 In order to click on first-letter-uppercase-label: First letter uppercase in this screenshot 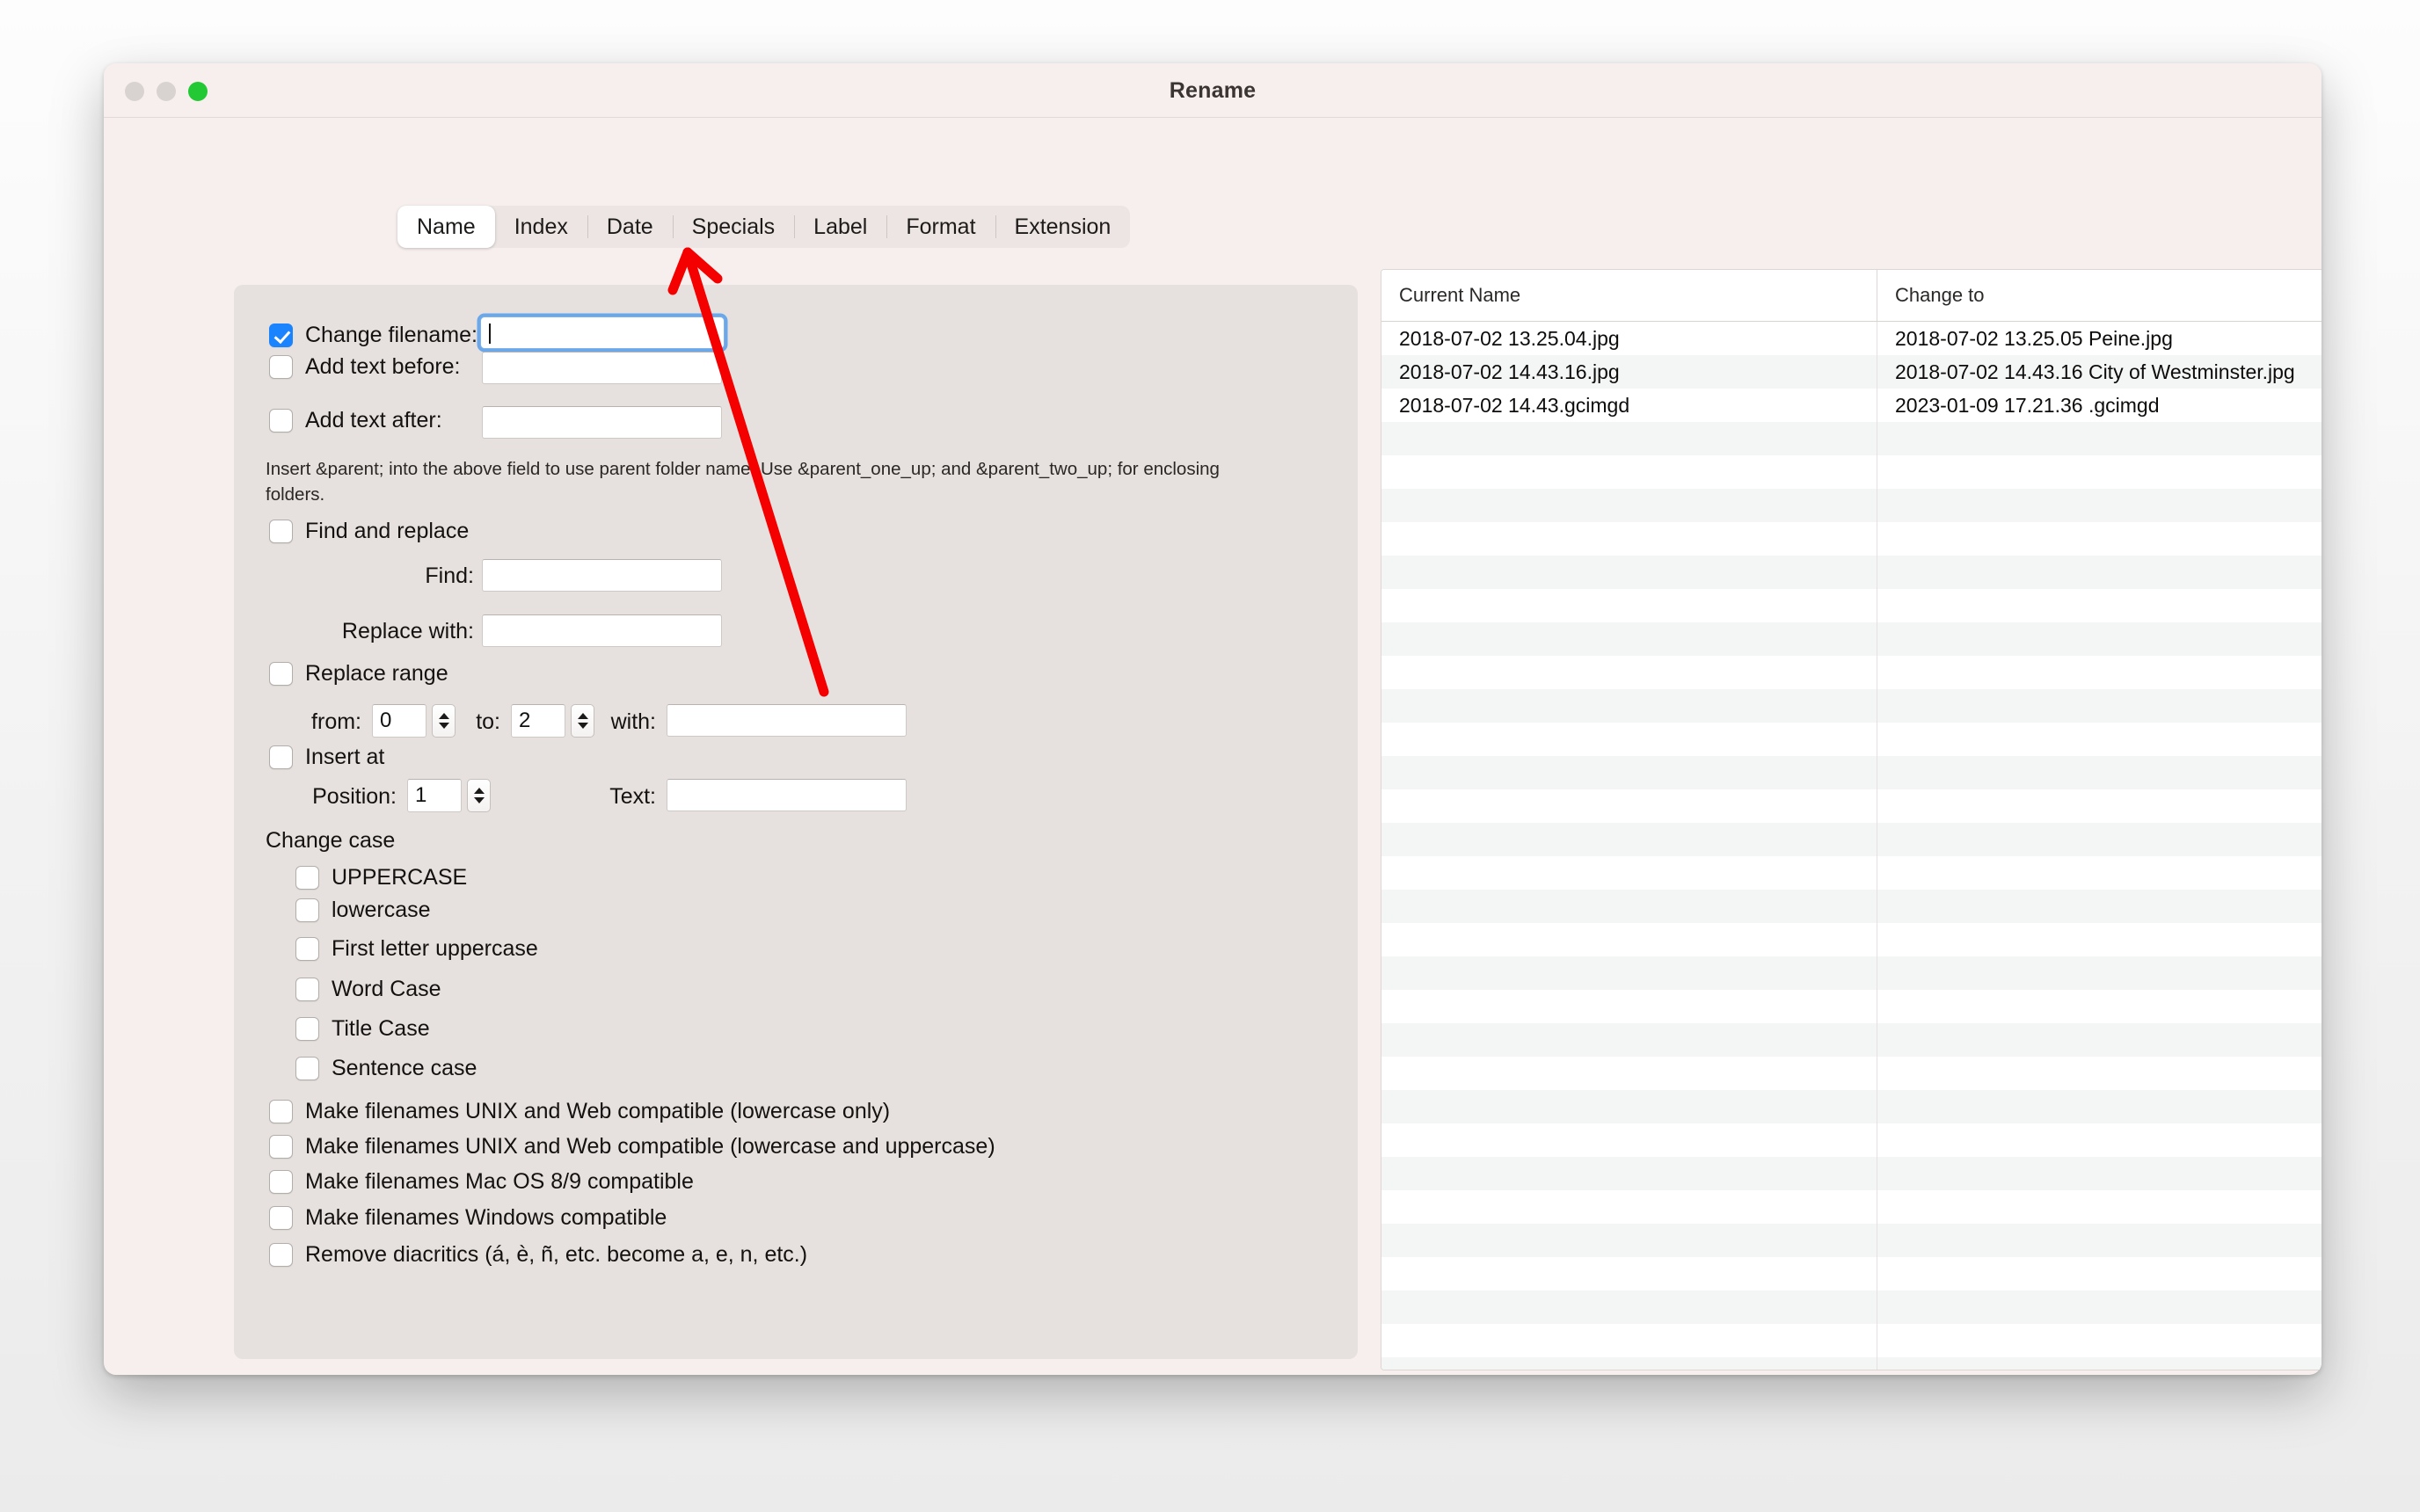, I will do `click(435, 949)`.